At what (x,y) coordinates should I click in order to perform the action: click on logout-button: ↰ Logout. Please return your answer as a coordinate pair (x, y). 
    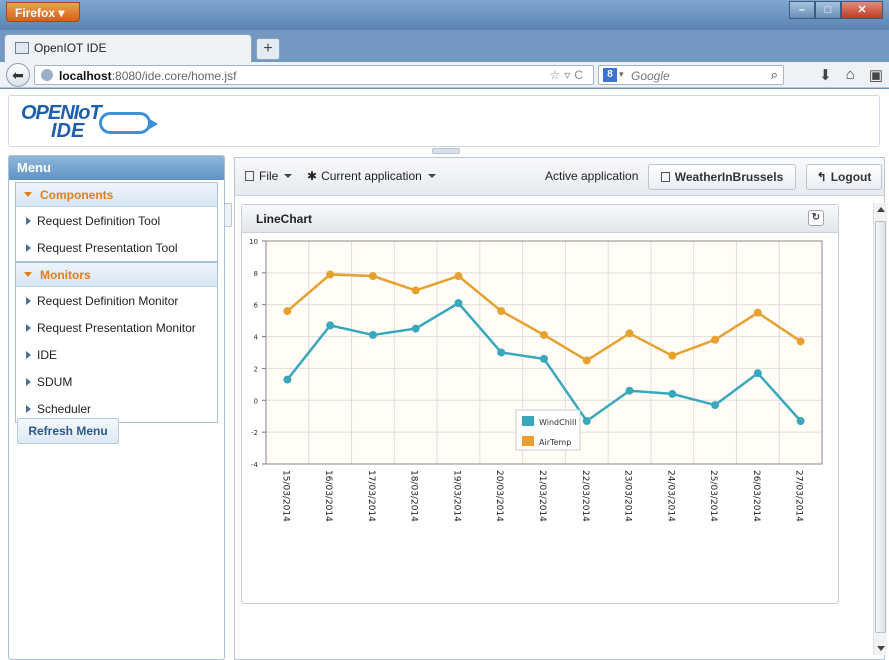
    Looking at the image, I should click on (844, 177).